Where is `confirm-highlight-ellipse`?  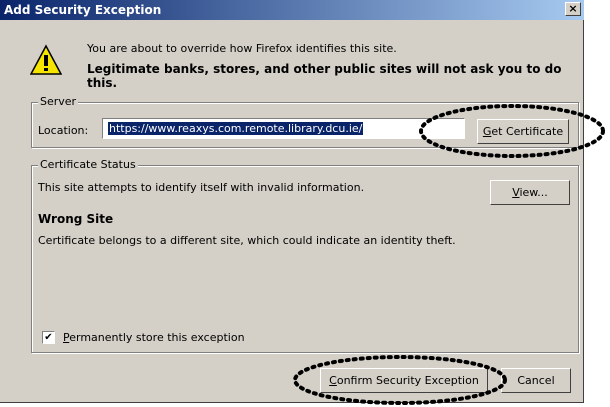 confirm-highlight-ellipse is located at coordinates (400, 380).